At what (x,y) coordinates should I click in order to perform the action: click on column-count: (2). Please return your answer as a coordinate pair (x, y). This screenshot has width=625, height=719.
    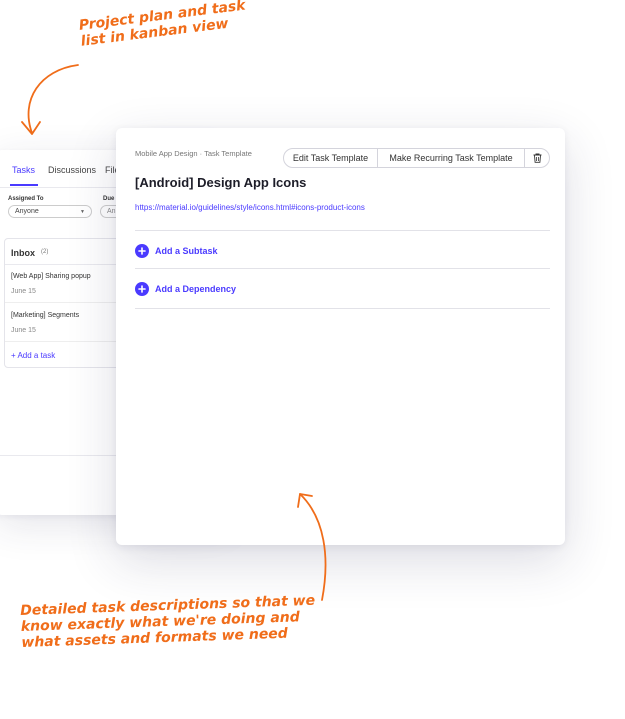
    Looking at the image, I should click on (45, 252).